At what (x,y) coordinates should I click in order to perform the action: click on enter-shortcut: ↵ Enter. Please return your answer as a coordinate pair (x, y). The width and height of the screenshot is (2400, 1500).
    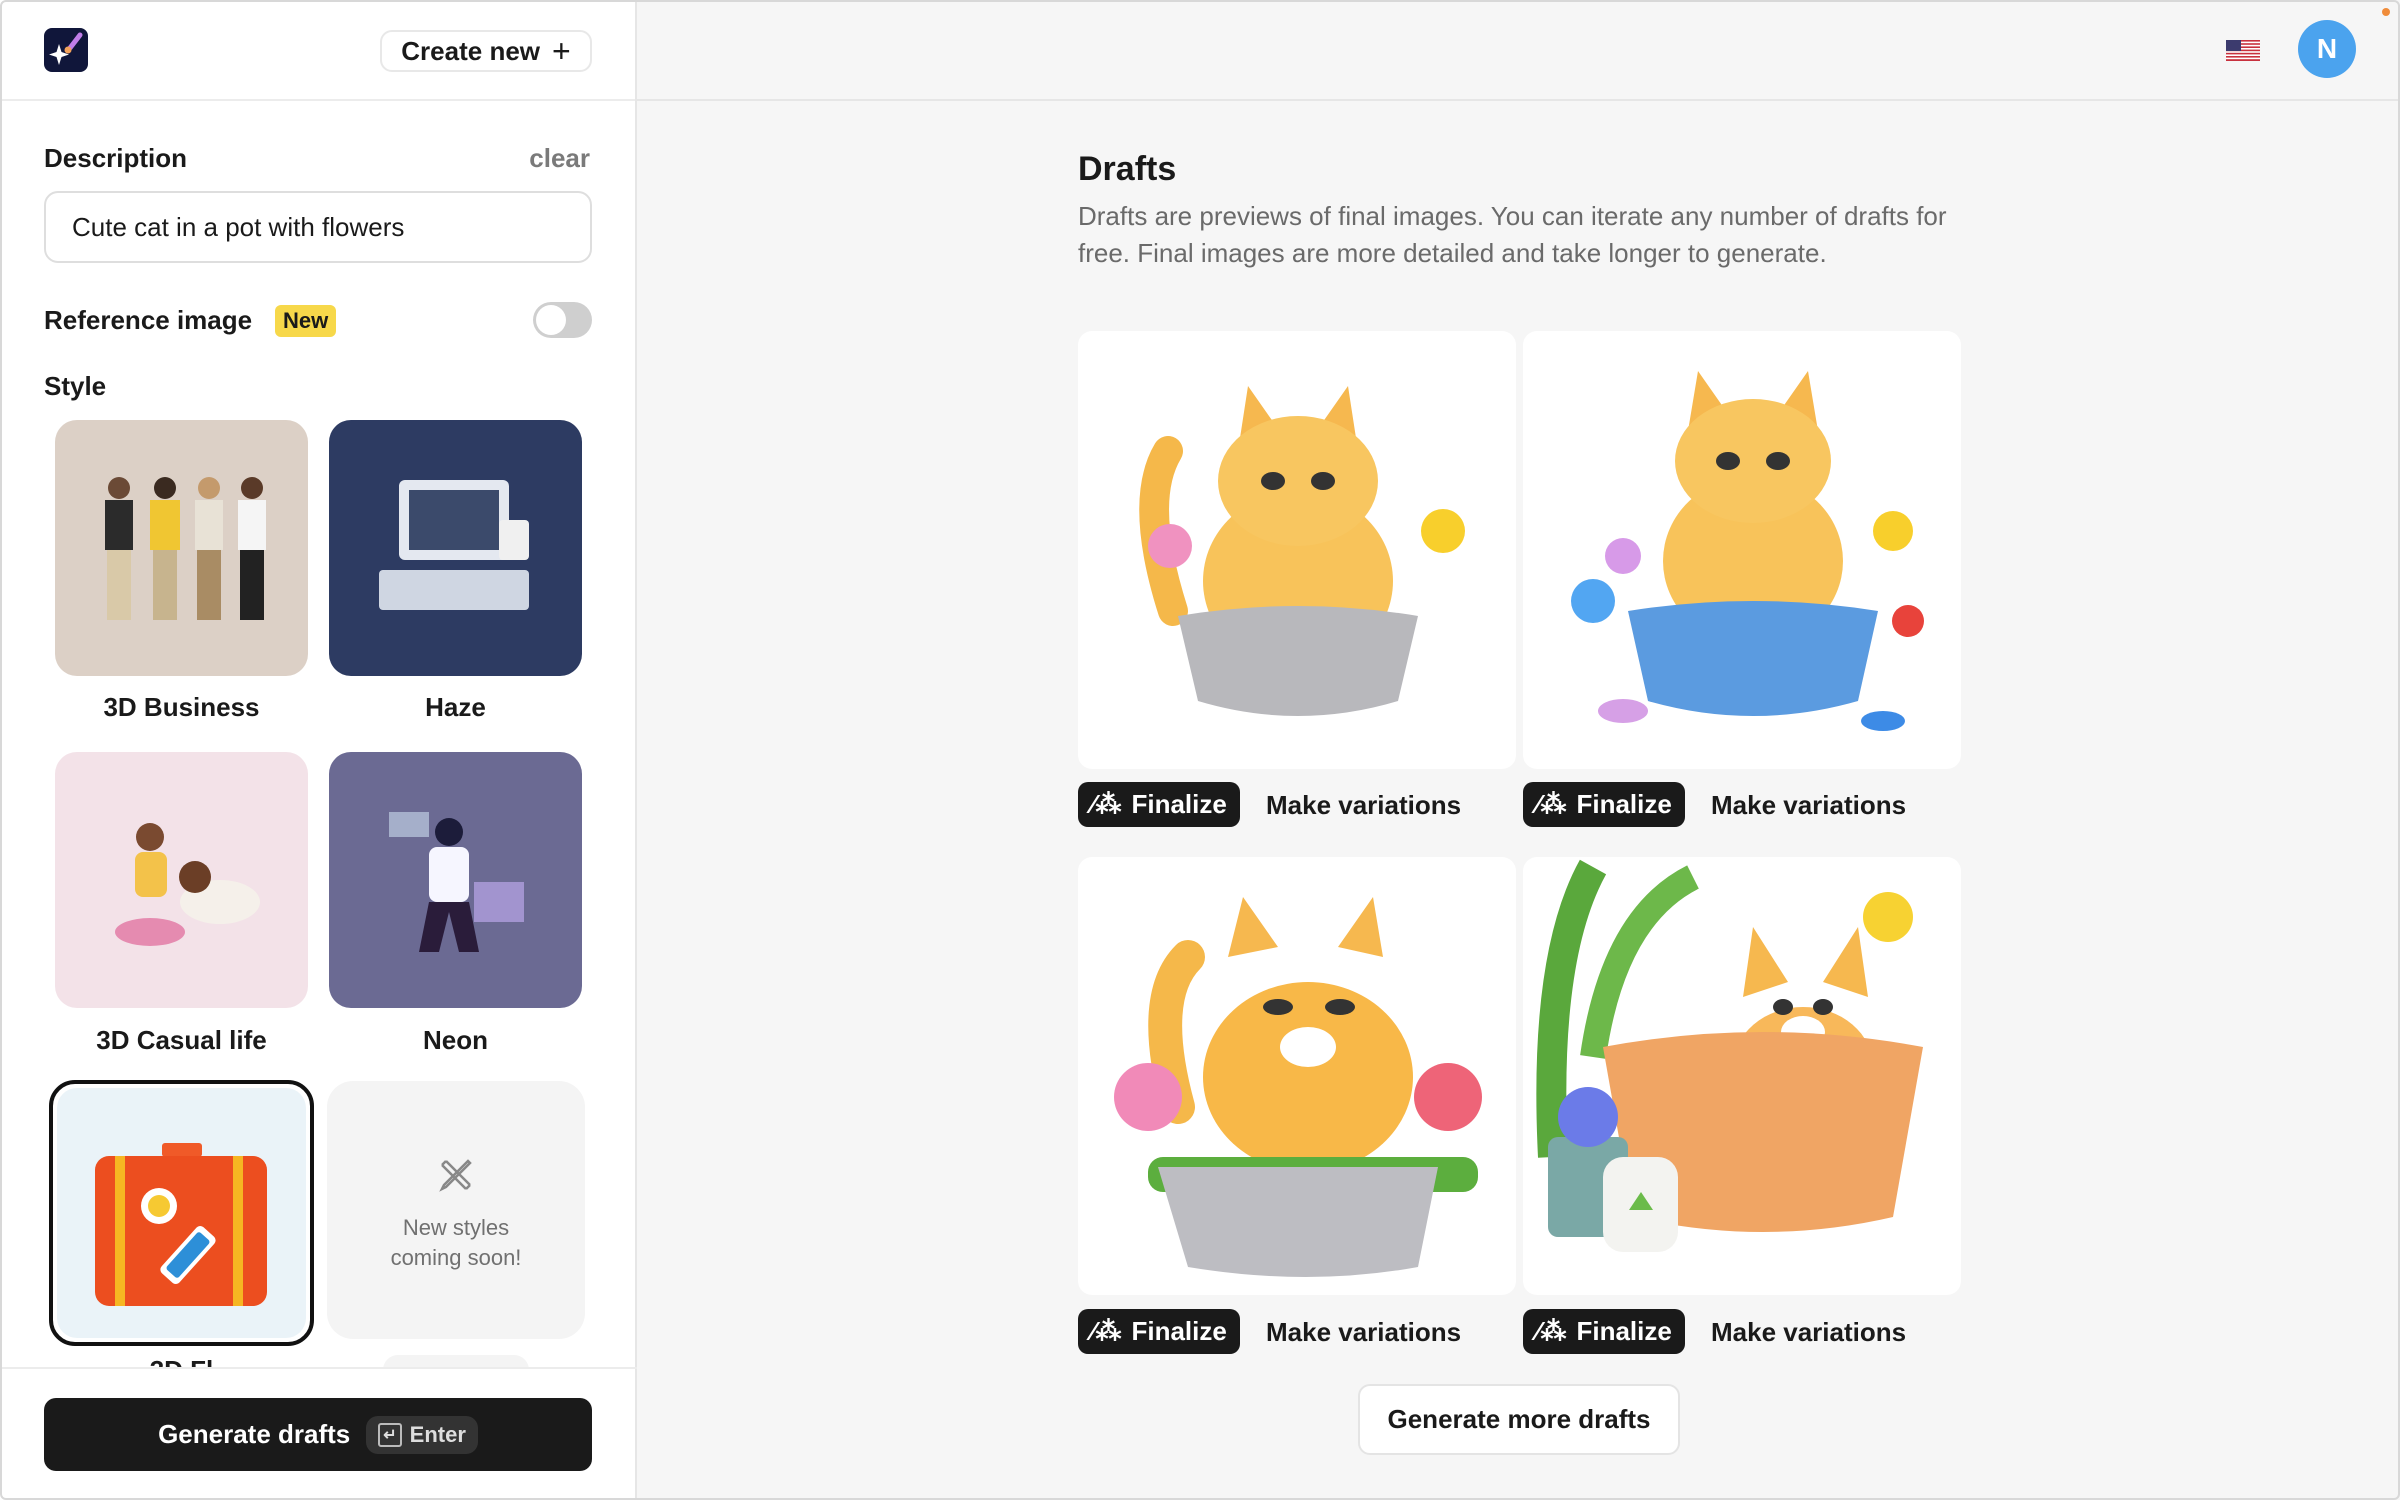
    Looking at the image, I should click on (422, 1434).